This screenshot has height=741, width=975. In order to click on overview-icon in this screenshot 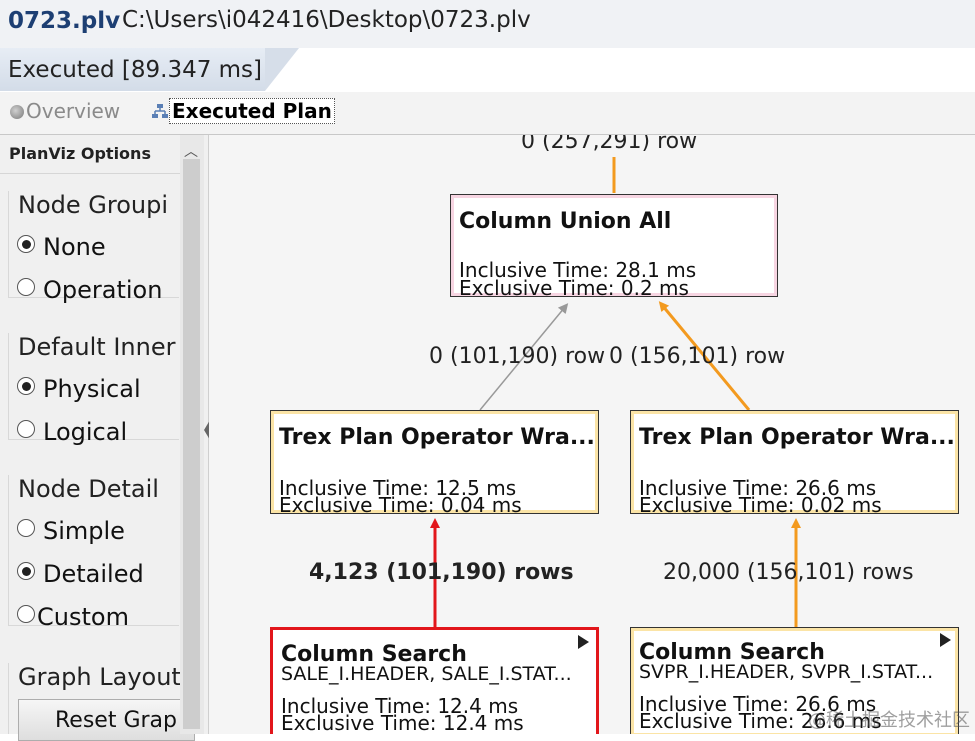, I will do `click(17, 112)`.